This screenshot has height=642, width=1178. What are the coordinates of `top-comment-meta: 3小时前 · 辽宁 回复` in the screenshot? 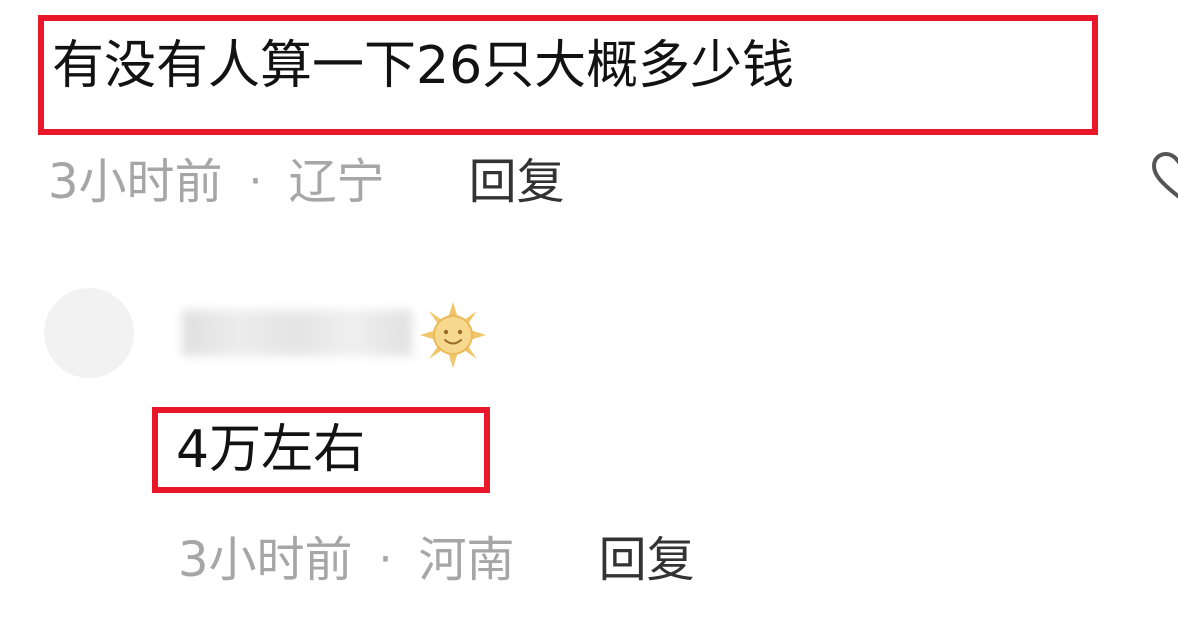 It's located at (306, 182).